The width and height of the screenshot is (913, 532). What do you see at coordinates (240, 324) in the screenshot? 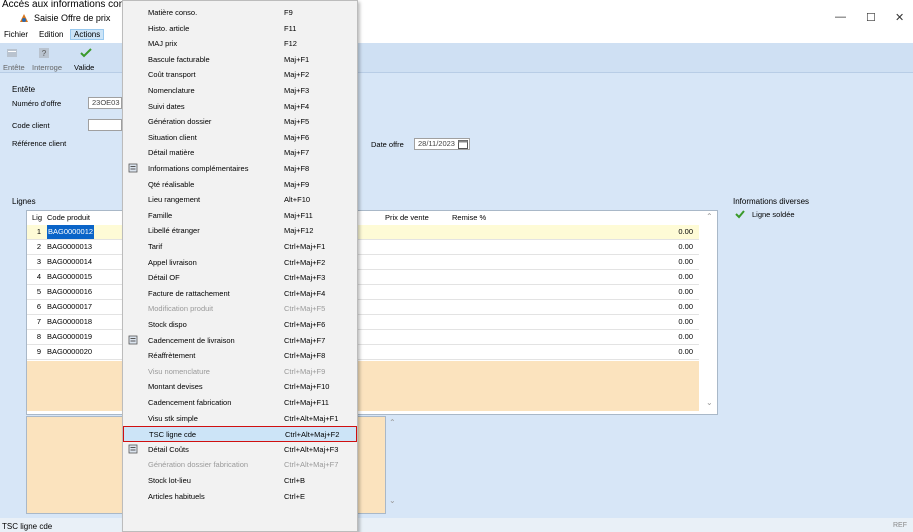
I see `context-menu-item: Stock dispo Ctrl+Maj+F6` at bounding box center [240, 324].